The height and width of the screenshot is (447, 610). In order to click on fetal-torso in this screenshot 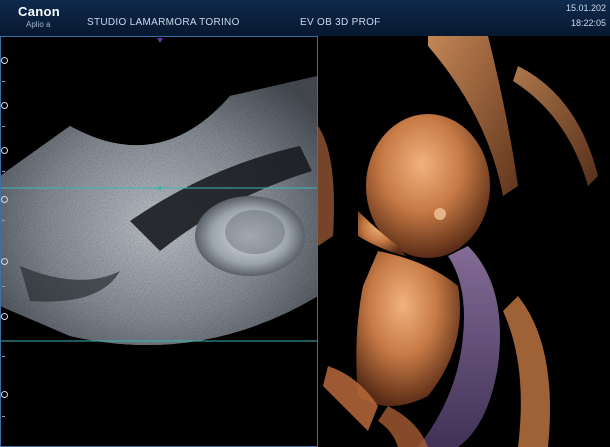, I will do `click(408, 328)`.